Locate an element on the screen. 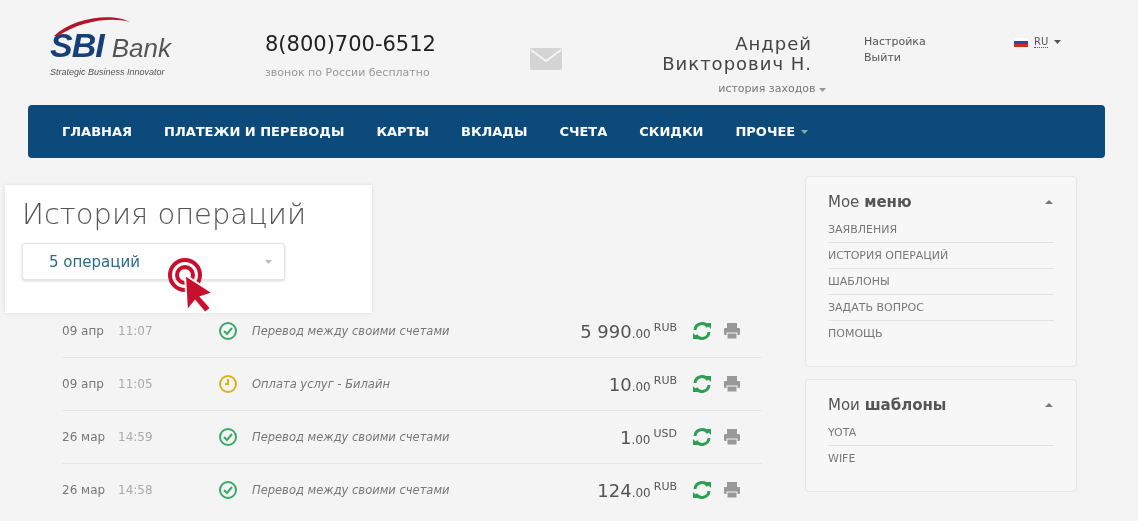 The height and width of the screenshot is (521, 1138). flag-icon is located at coordinates (1021, 42).